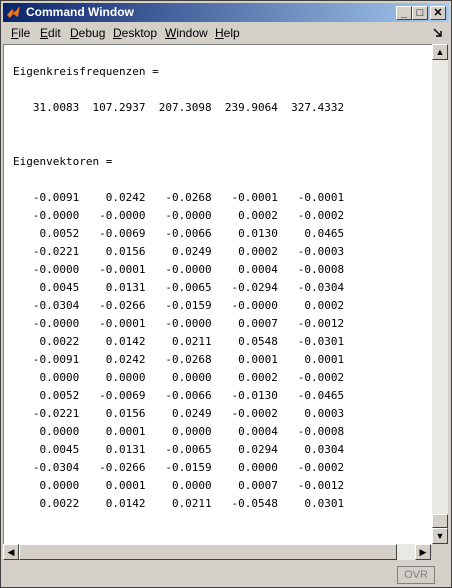 The width and height of the screenshot is (452, 588). What do you see at coordinates (416, 575) in the screenshot?
I see `ovr-indicator: OVR` at bounding box center [416, 575].